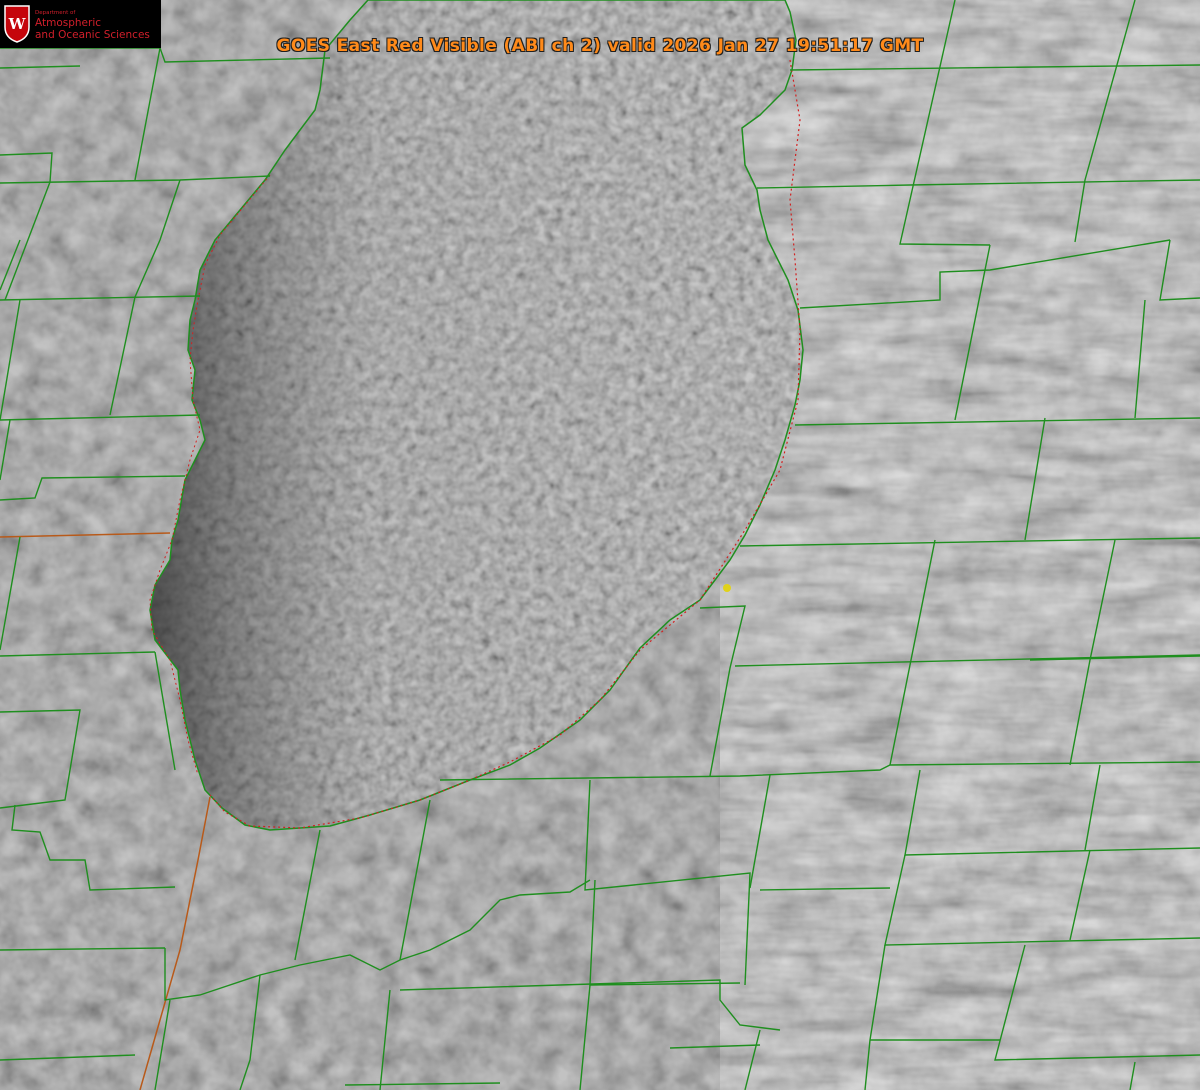  I want to click on station-marker, so click(727, 588).